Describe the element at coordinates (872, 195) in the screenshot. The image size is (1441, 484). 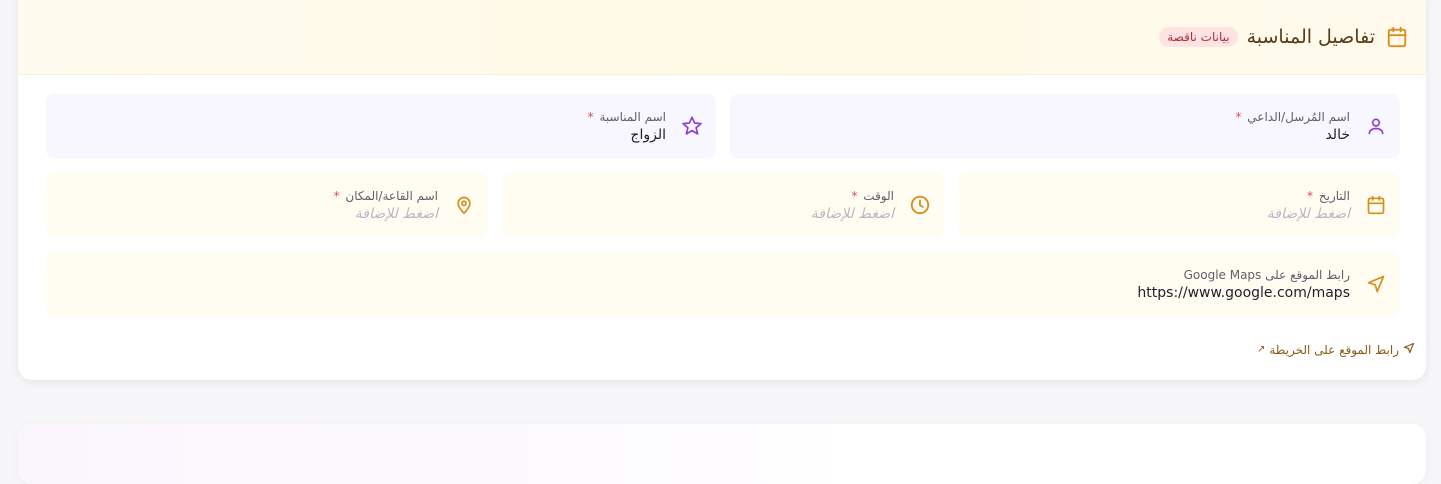
I see `time-label: الوقت *` at that location.